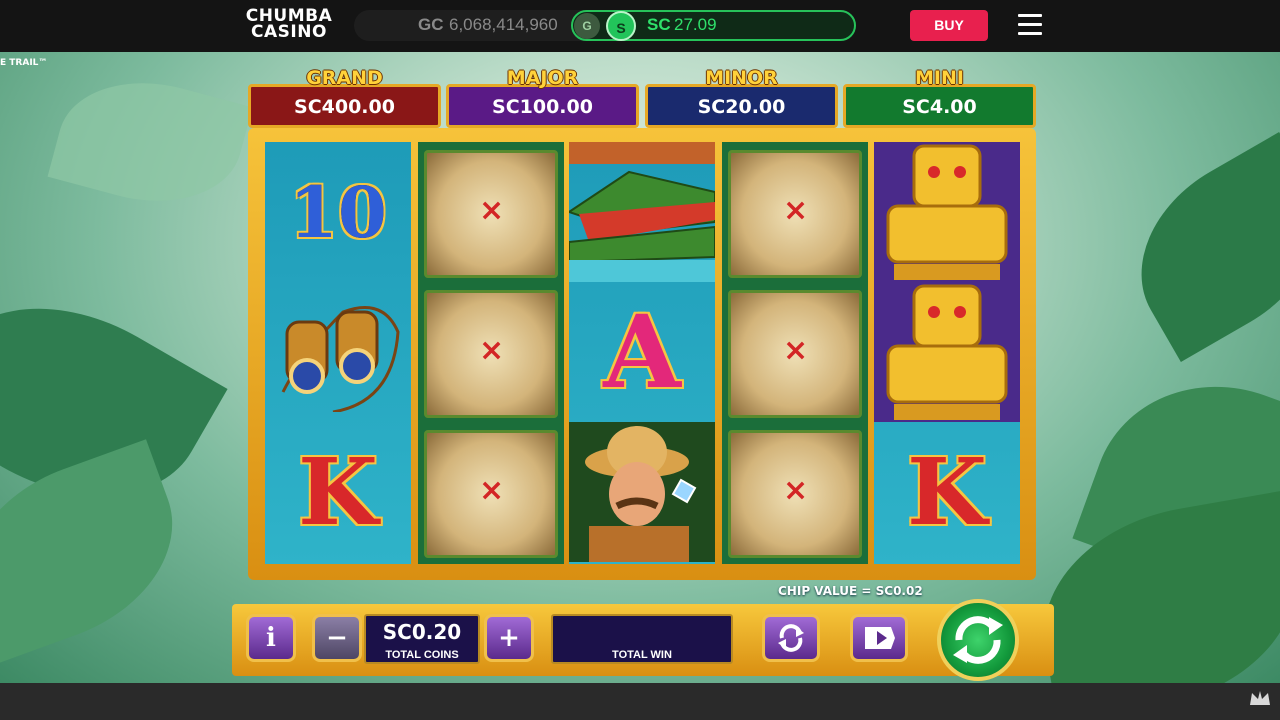 This screenshot has height=720, width=1280. I want to click on binoculars-icon, so click(340, 359).